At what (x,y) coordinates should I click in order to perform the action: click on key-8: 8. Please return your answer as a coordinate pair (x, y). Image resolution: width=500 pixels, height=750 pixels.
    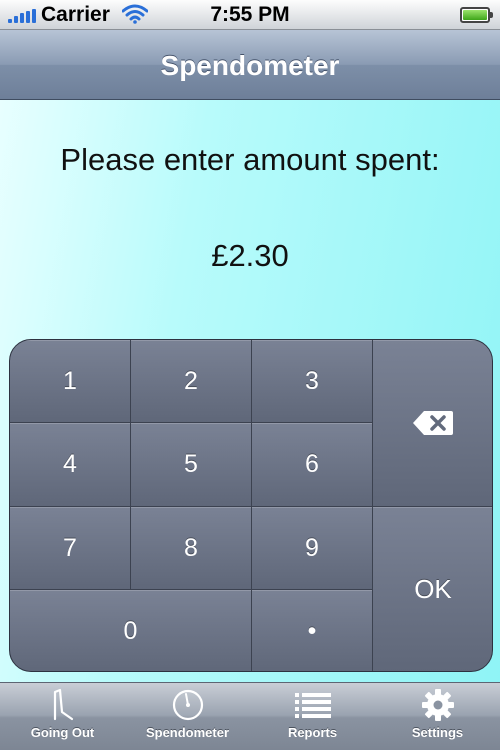
    Looking at the image, I should click on (191, 548).